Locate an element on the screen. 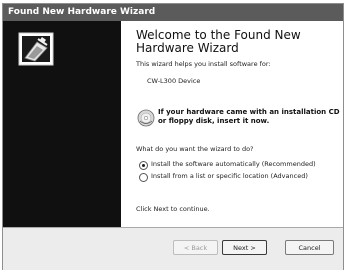  cancel-button: Cancel is located at coordinates (309, 247).